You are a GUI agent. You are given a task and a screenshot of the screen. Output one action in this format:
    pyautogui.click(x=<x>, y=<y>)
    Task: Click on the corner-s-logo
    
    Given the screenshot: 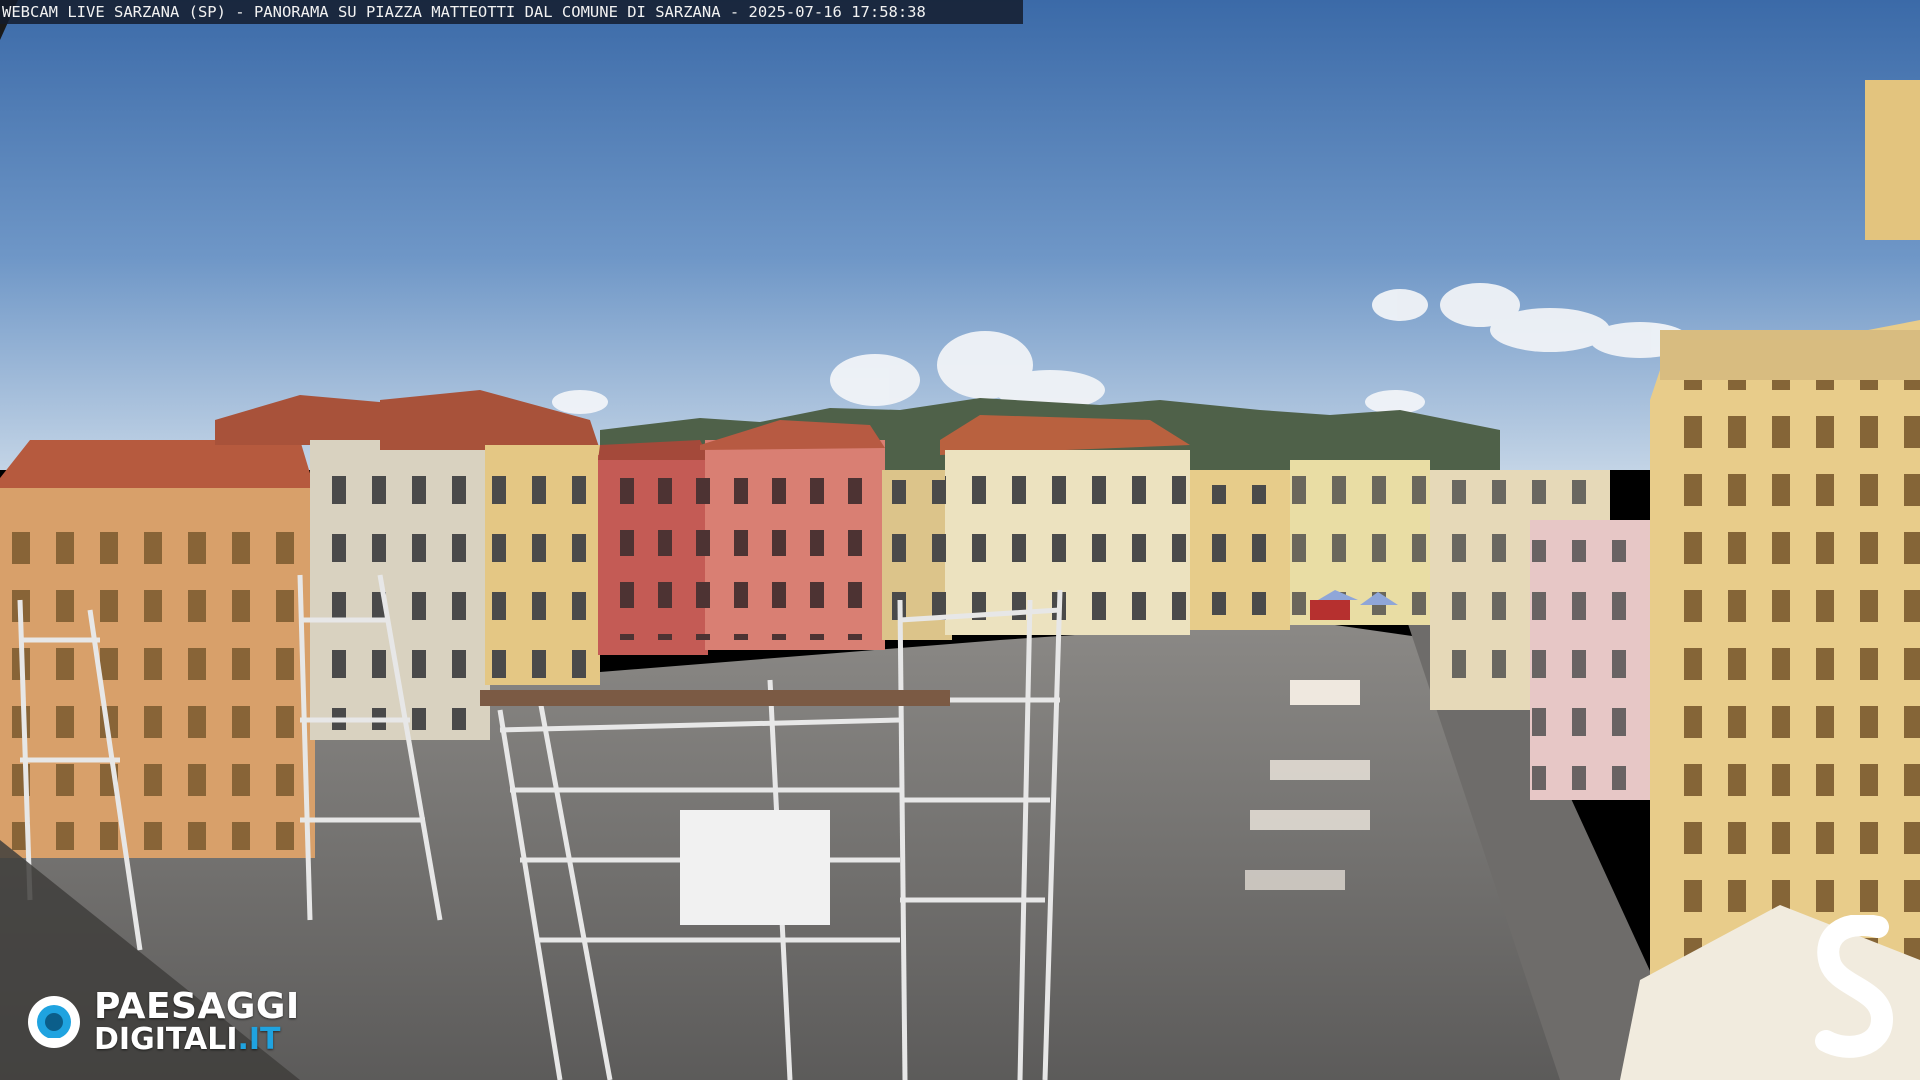 What is the action you would take?
    pyautogui.click(x=1854, y=986)
    